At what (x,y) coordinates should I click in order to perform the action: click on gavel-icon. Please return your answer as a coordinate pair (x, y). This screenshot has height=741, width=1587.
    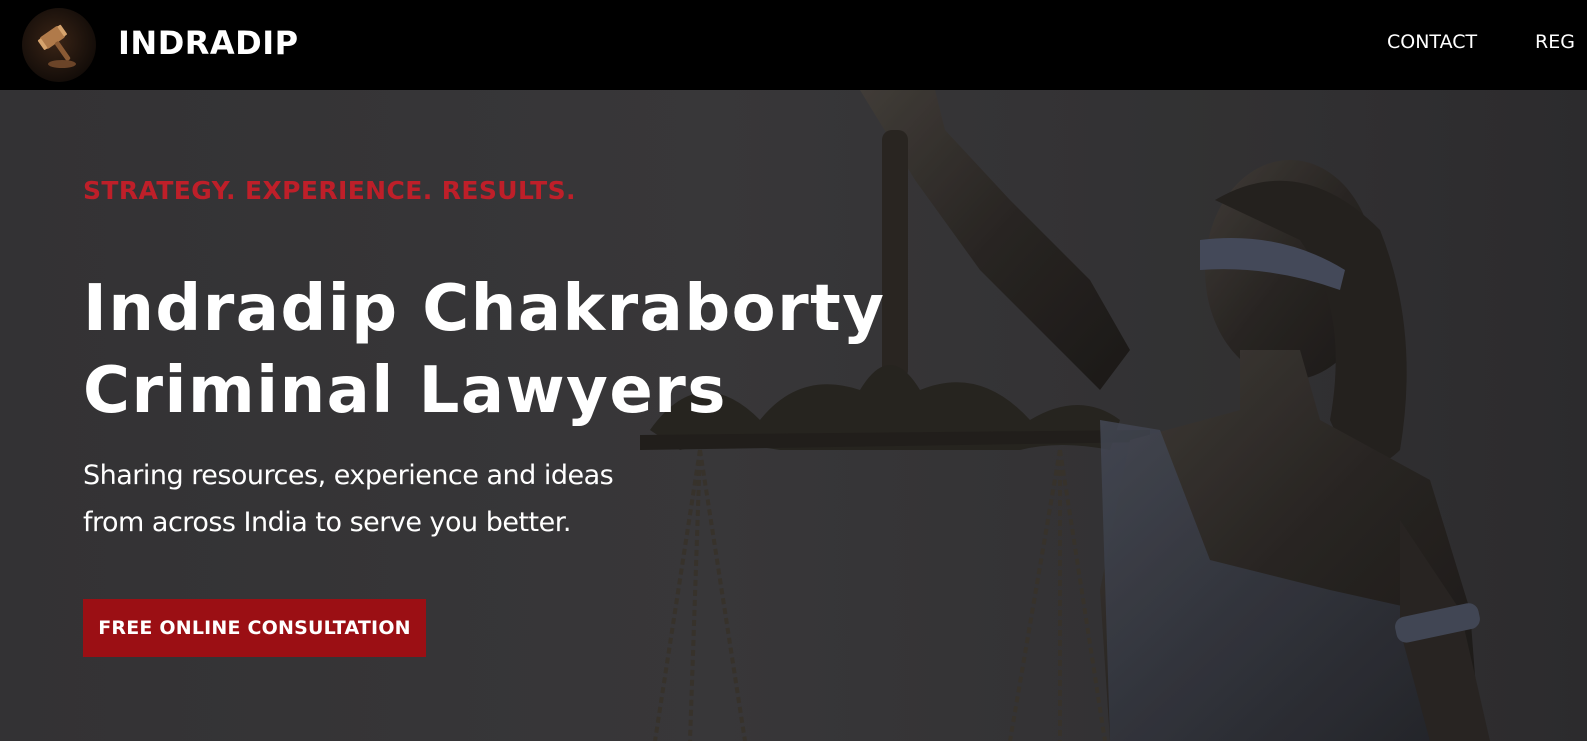
    Looking at the image, I should click on (56, 46).